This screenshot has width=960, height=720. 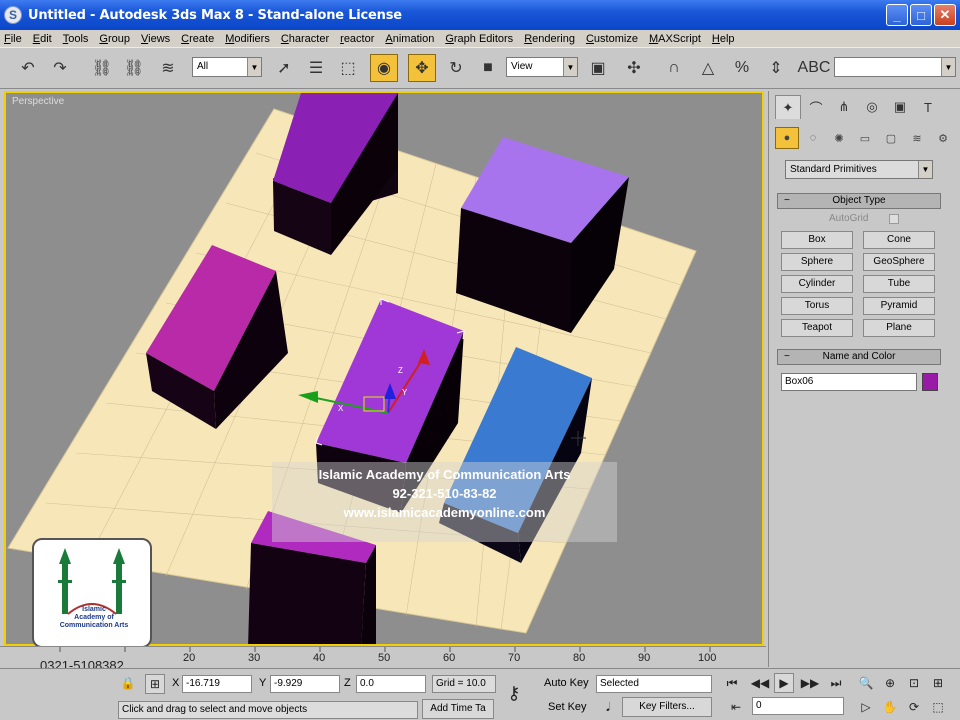 I want to click on select-and-rotate-icon: ↻, so click(x=456, y=68).